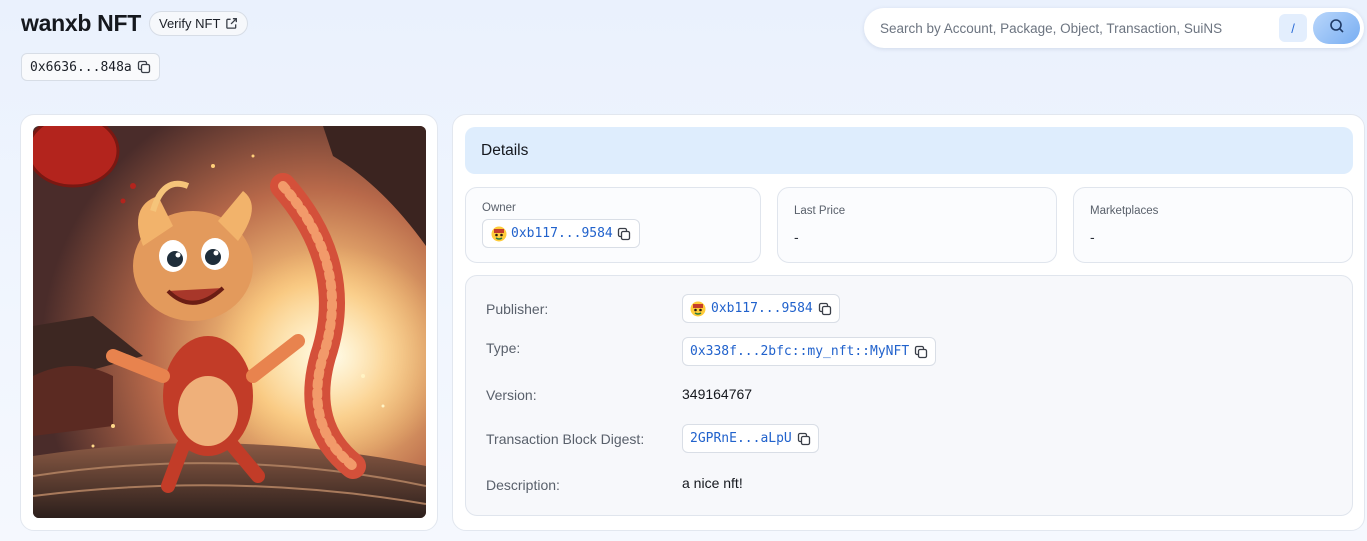 The width and height of the screenshot is (1367, 541). Describe the element at coordinates (81, 23) in the screenshot. I see `page-title: wanxb NFT` at that location.